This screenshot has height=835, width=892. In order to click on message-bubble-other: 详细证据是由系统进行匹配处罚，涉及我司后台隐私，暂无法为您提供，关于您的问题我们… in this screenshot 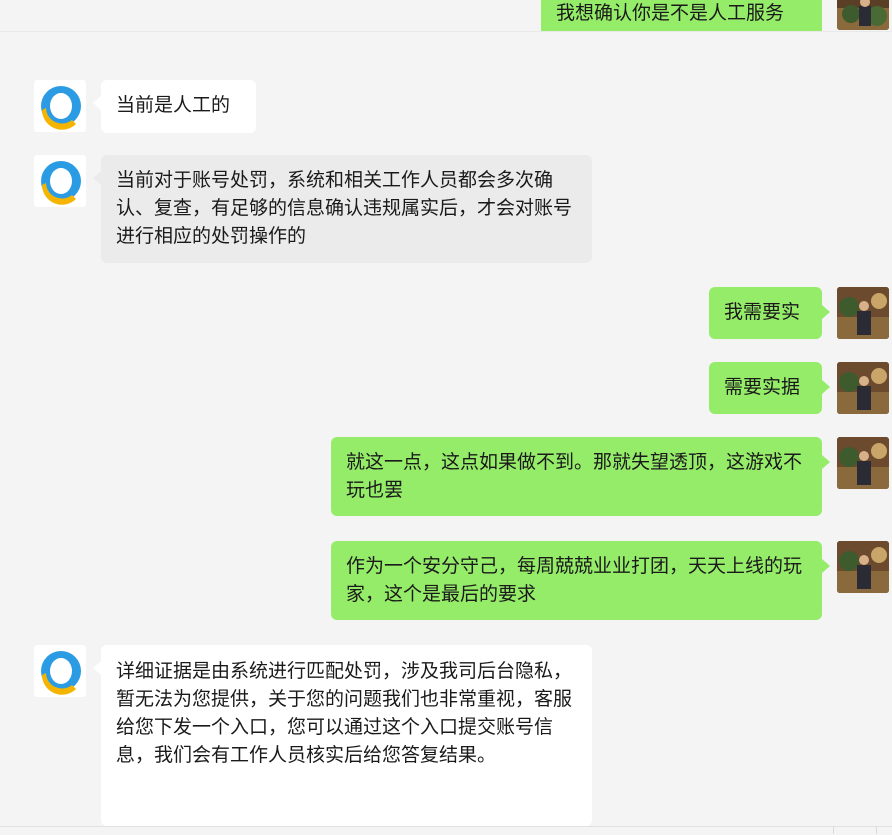, I will do `click(342, 735)`.